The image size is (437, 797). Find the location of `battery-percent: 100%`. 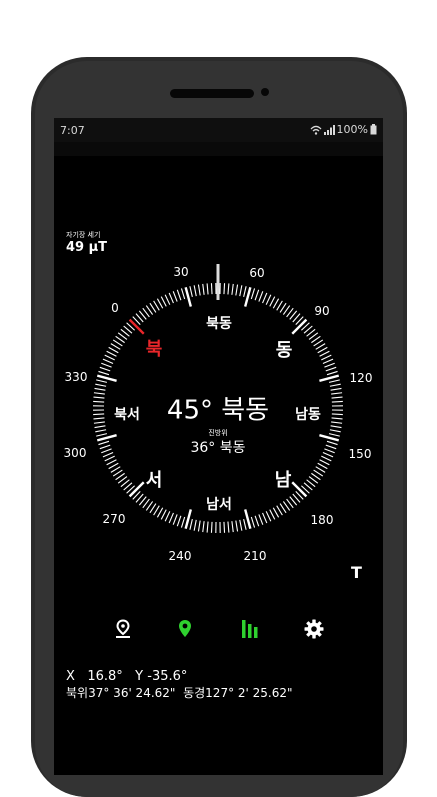

battery-percent: 100% is located at coordinates (352, 129).